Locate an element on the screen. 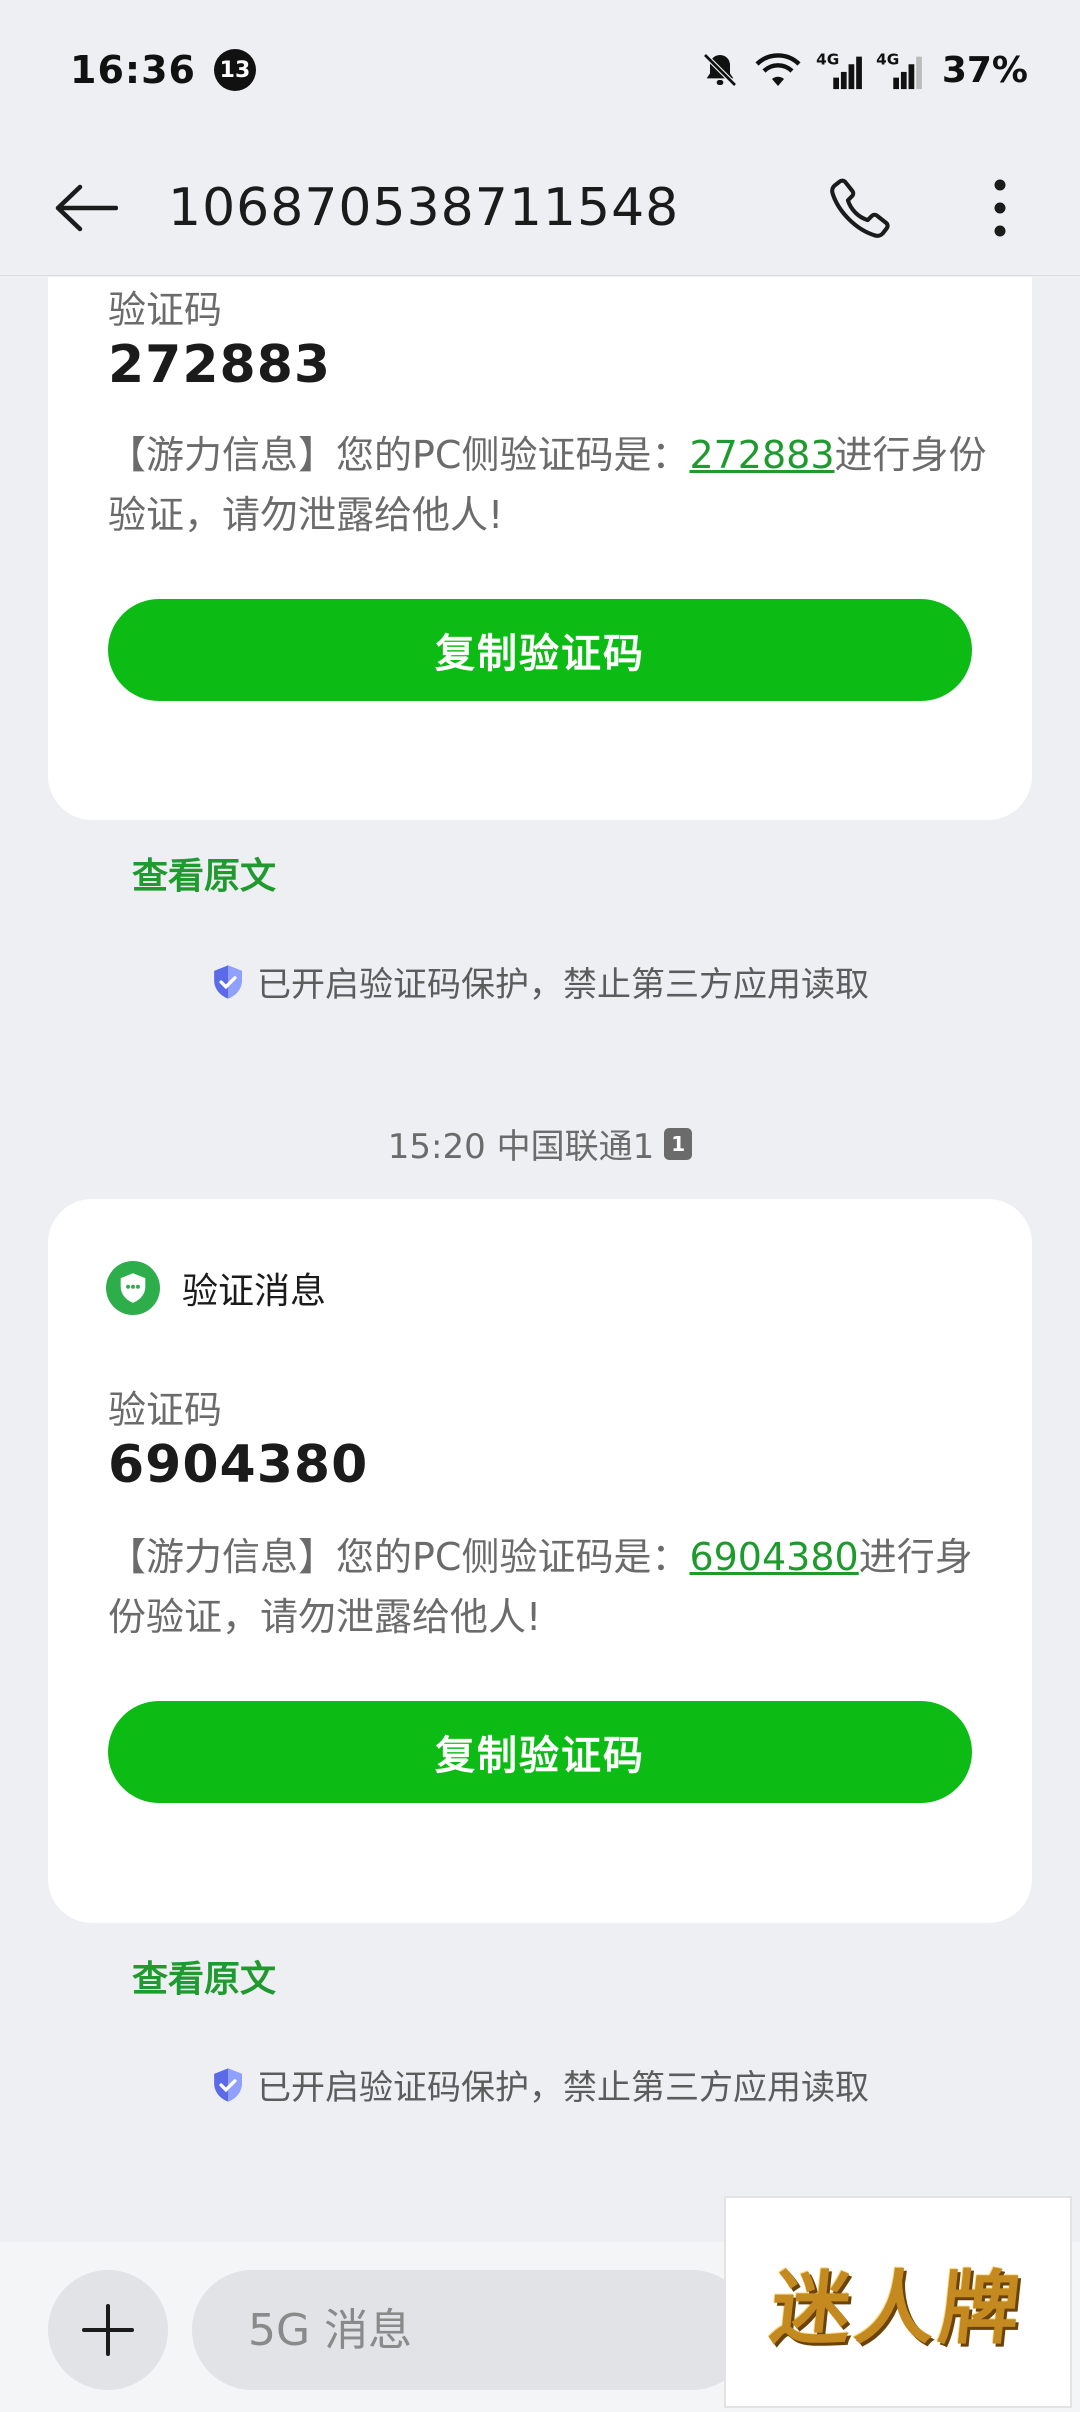 The width and height of the screenshot is (1080, 2412). timestamp-text: 15:20 中国联通1 is located at coordinates (521, 1147).